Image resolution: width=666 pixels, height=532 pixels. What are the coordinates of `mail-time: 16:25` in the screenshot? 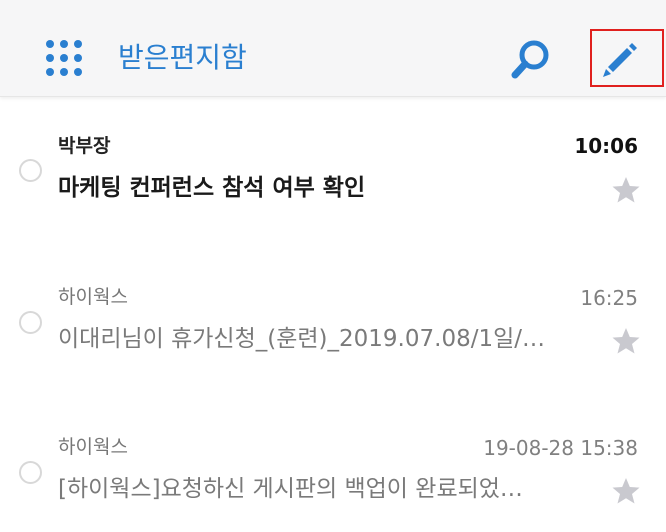 It's located at (609, 298).